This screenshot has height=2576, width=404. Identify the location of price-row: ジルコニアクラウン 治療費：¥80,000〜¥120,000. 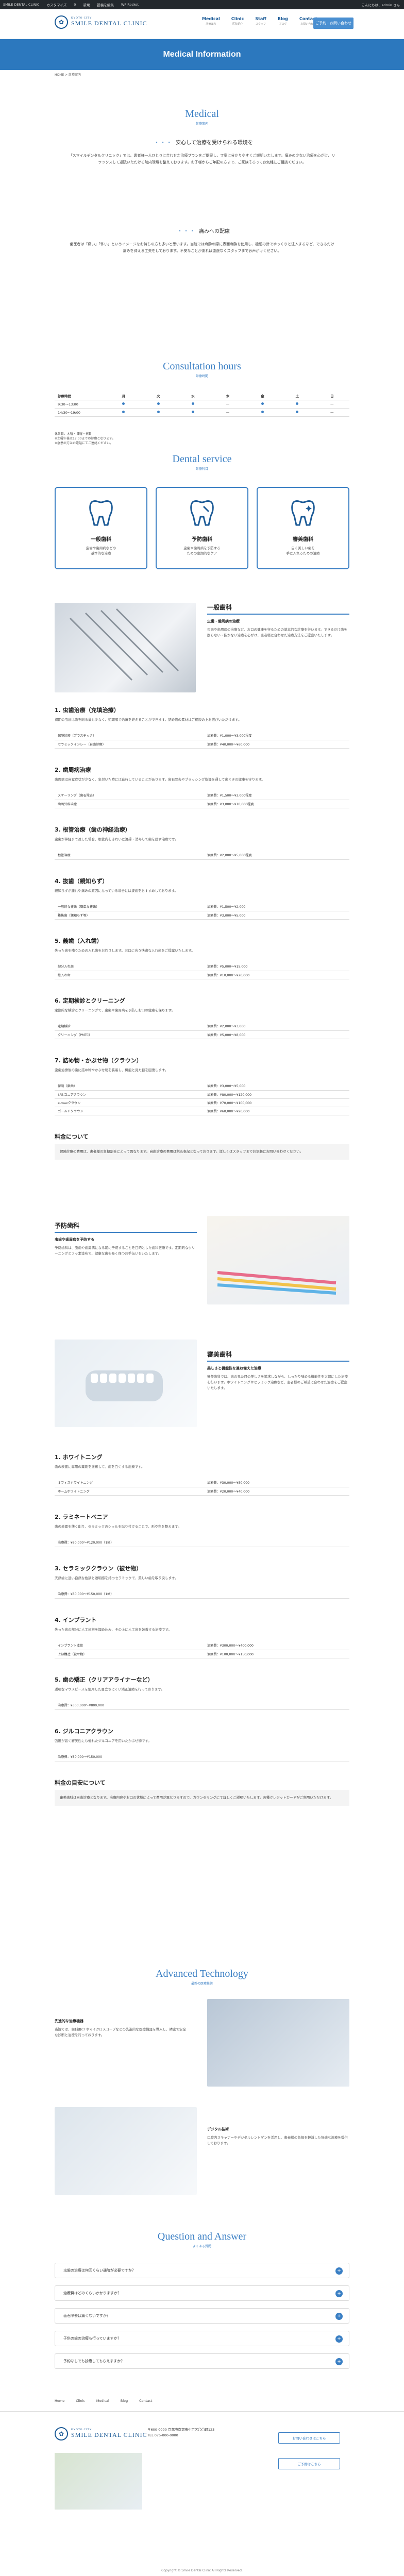
(202, 1094).